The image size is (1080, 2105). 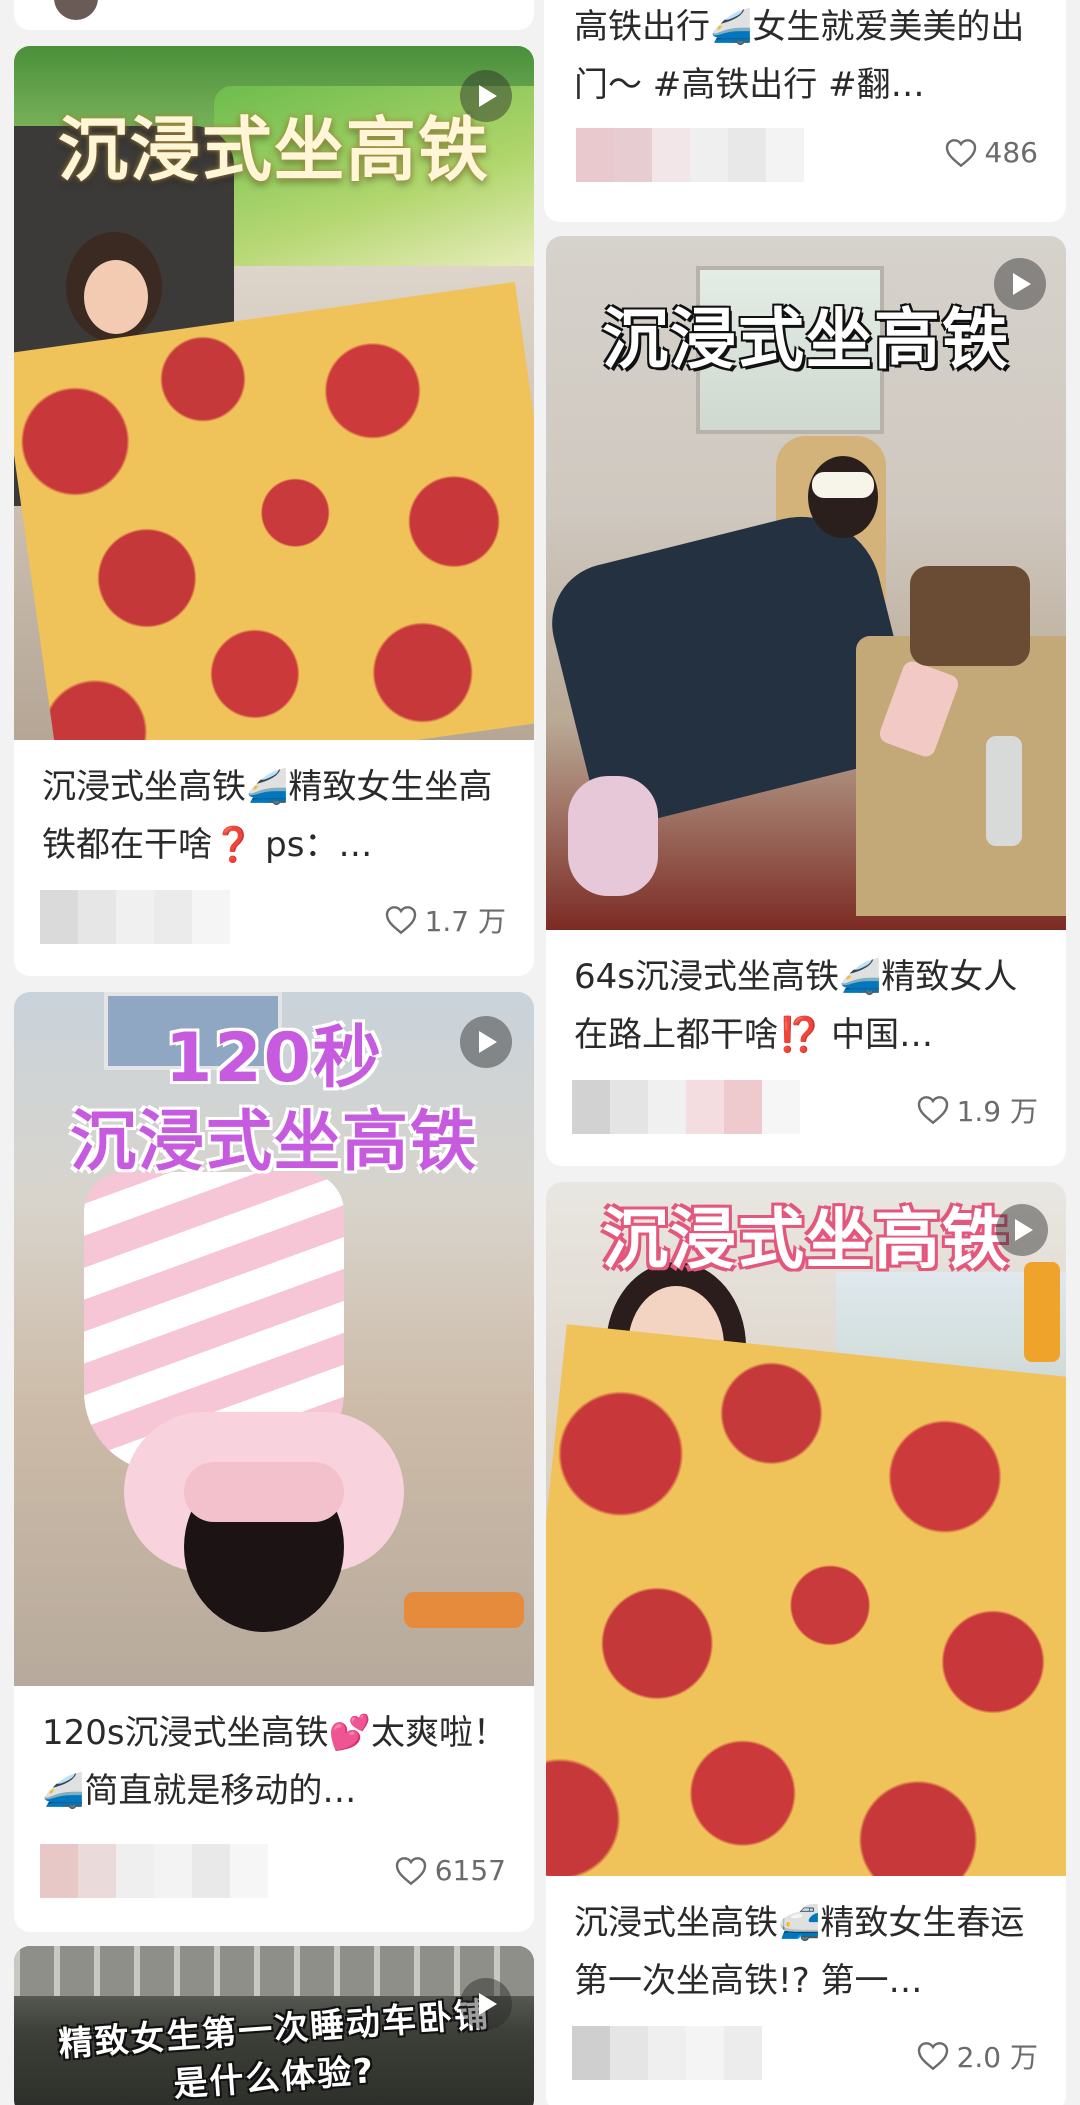 What do you see at coordinates (970, 616) in the screenshot?
I see `bag` at bounding box center [970, 616].